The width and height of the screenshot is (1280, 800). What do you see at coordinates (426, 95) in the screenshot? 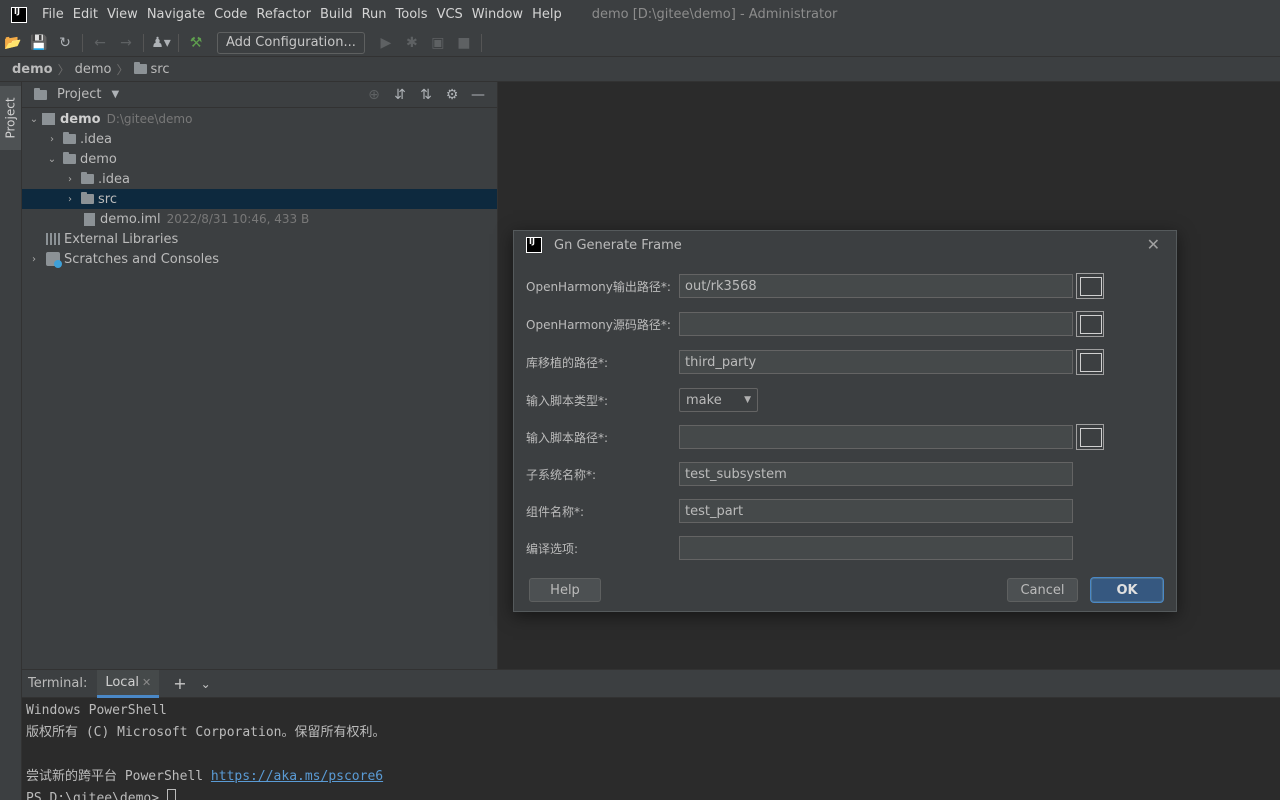
I see `collapse-all-icon: ⇅` at bounding box center [426, 95].